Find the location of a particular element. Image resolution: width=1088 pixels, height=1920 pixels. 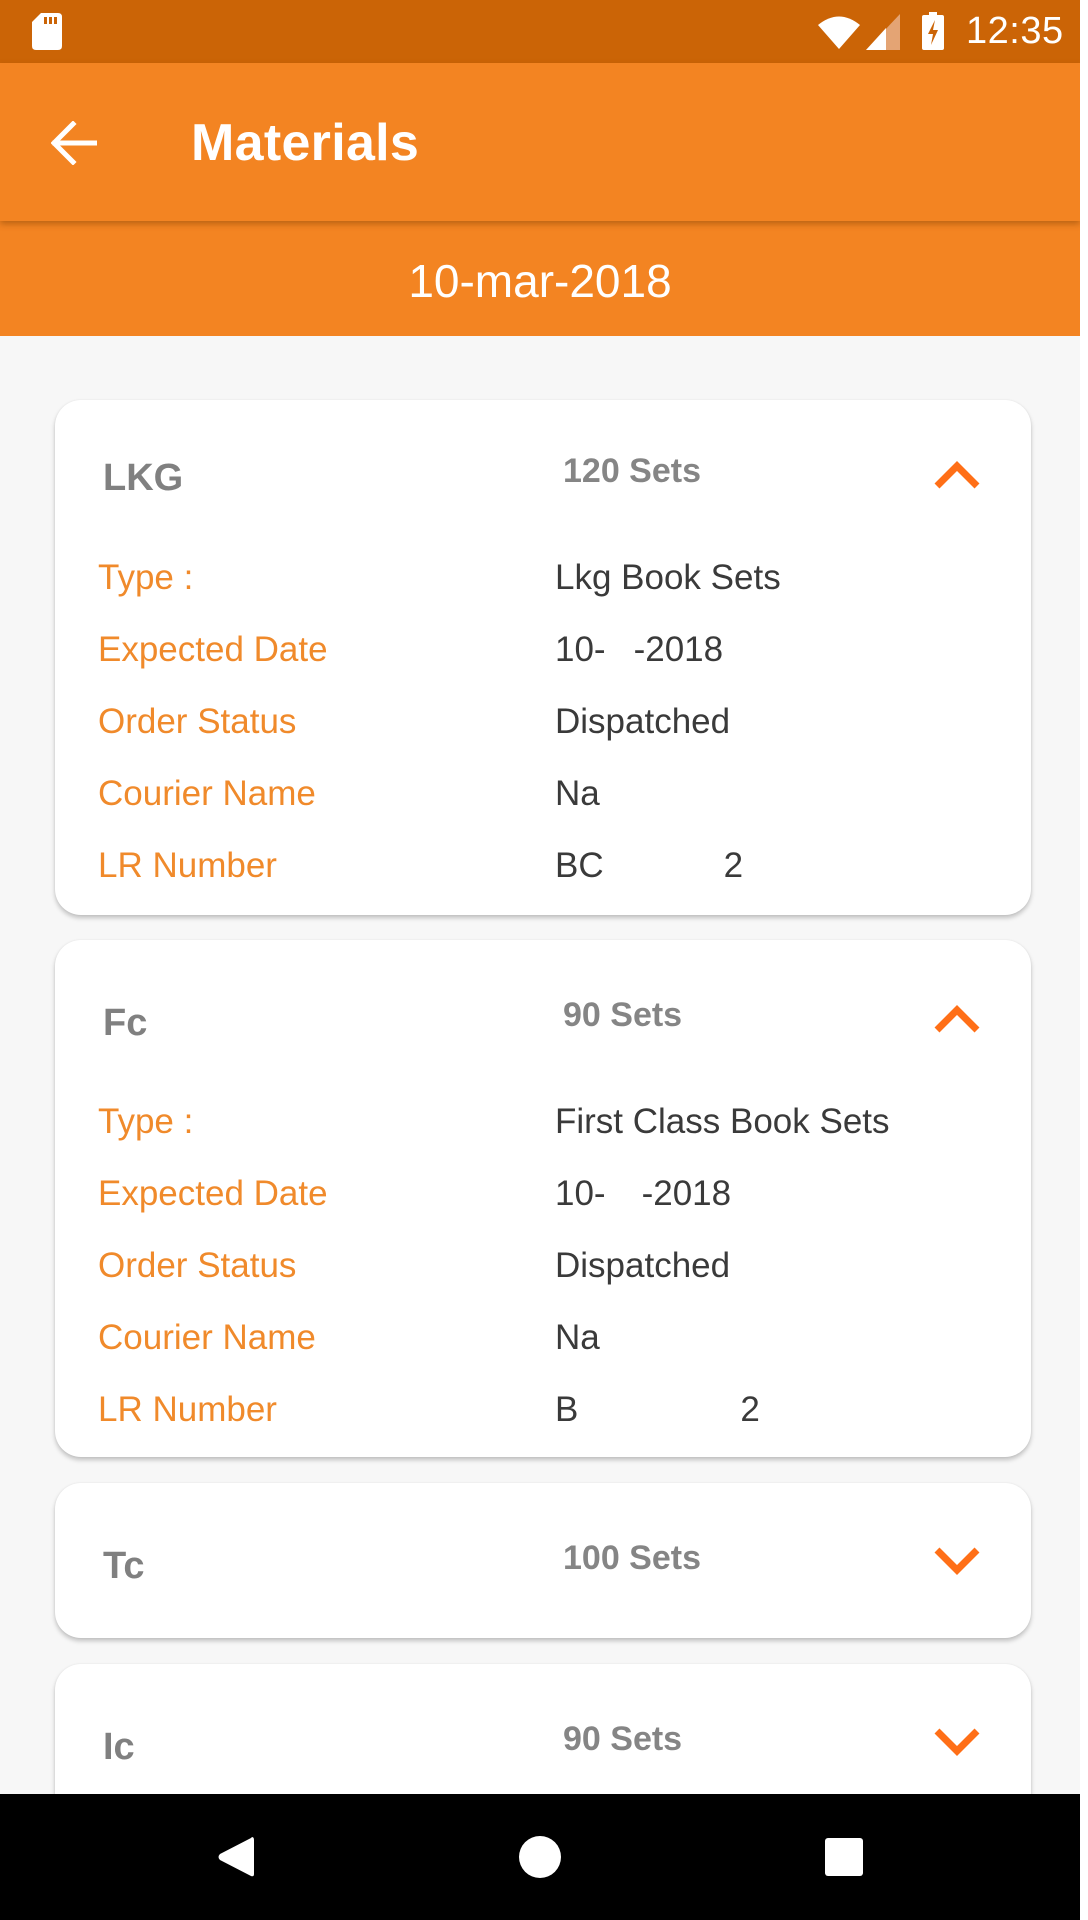

status-bar: 12:35 is located at coordinates (540, 31).